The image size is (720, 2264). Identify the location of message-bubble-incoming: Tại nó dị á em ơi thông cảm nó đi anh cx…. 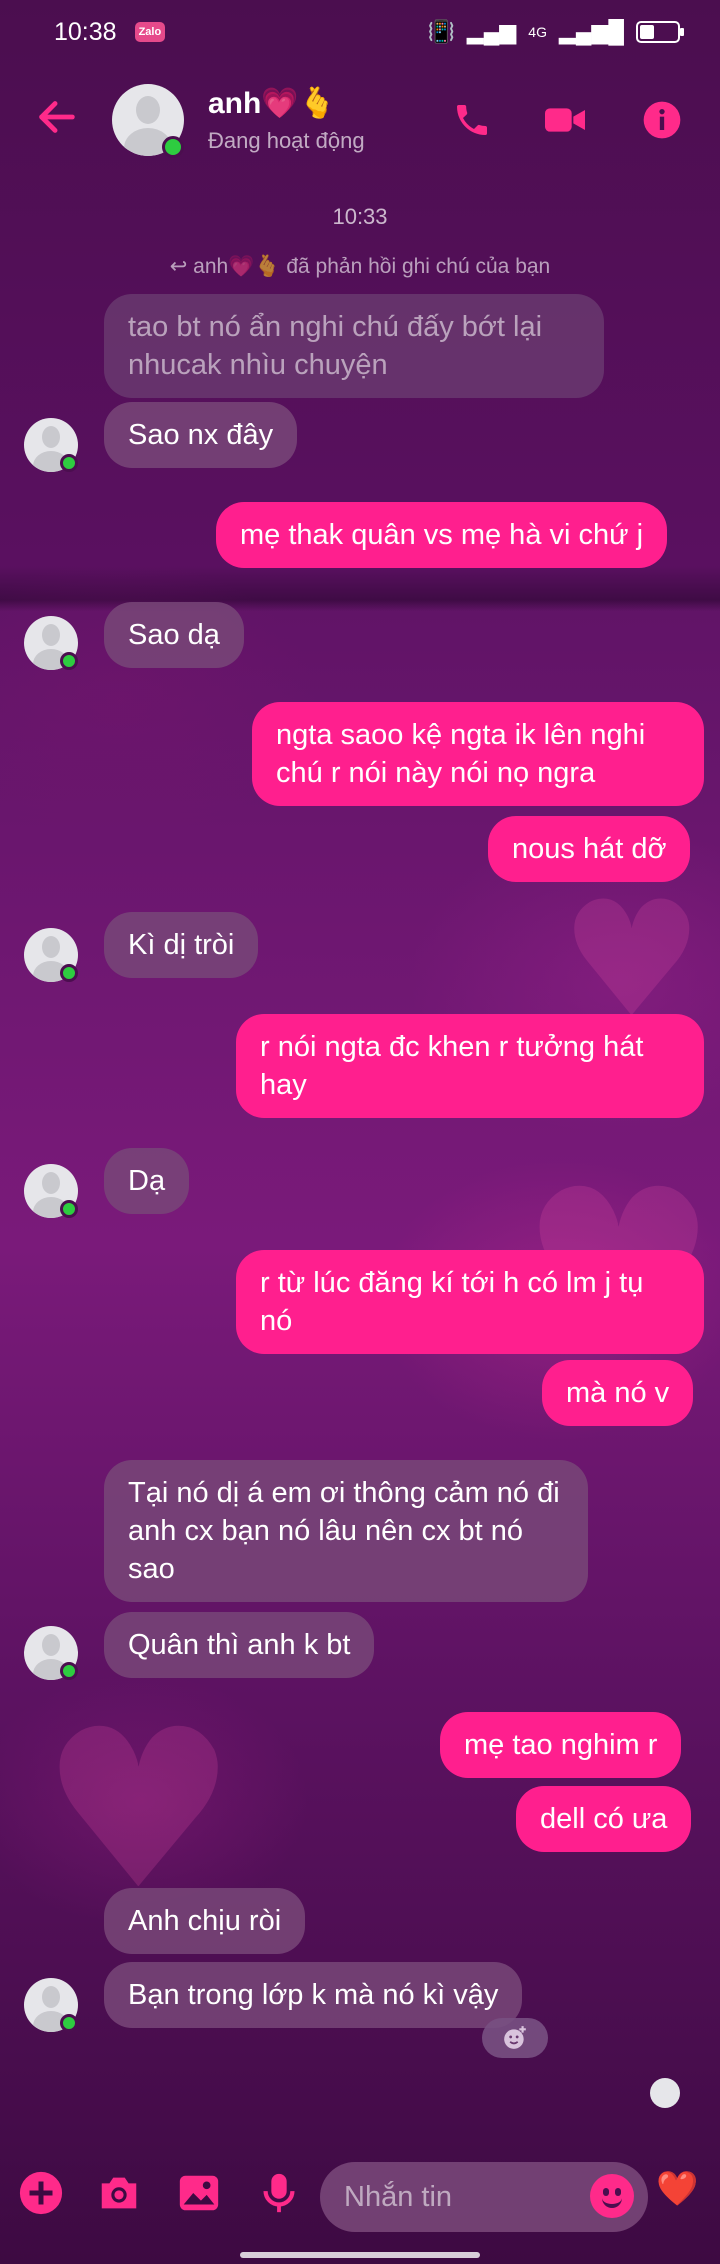
(346, 1531).